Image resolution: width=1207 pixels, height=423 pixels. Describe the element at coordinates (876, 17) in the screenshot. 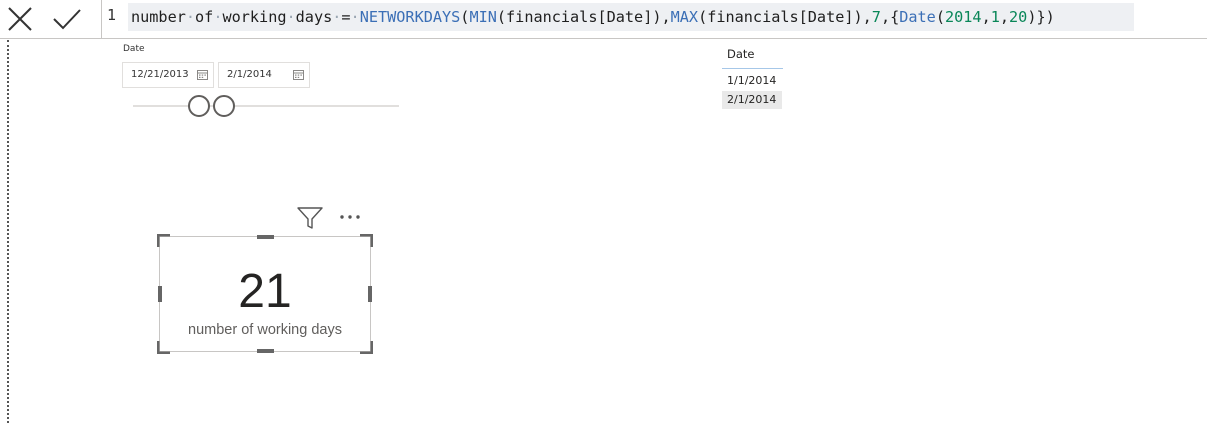

I see `dax-token-num: 7` at that location.